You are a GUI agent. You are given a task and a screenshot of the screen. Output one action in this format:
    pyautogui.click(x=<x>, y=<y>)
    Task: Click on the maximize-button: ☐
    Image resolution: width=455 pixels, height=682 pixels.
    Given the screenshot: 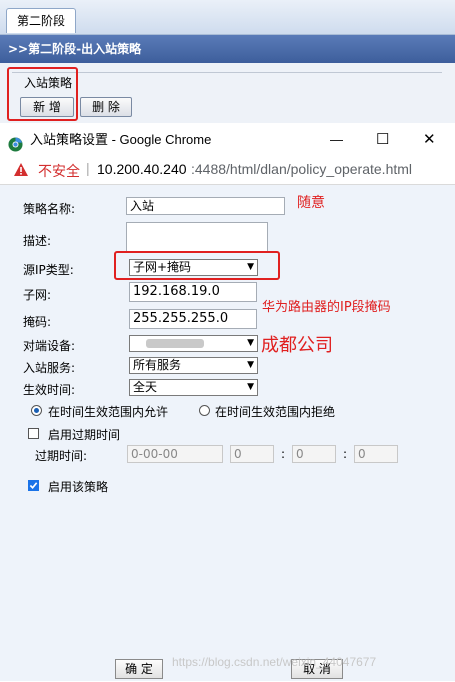 What is the action you would take?
    pyautogui.click(x=382, y=140)
    